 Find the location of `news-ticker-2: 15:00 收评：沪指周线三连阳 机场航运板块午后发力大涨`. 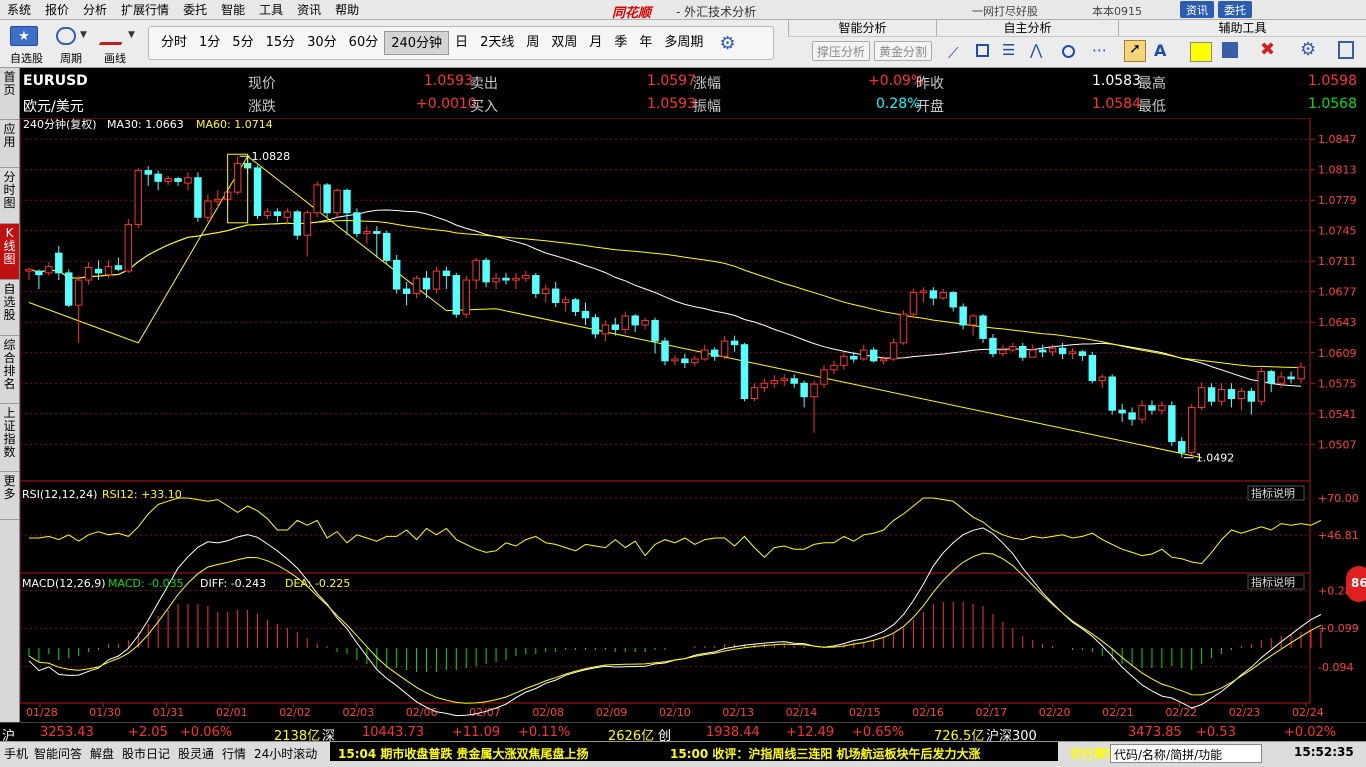

news-ticker-2: 15:00 收评：沪指周线三连阳 机场航运板块午后发力大涨 is located at coordinates (825, 753).